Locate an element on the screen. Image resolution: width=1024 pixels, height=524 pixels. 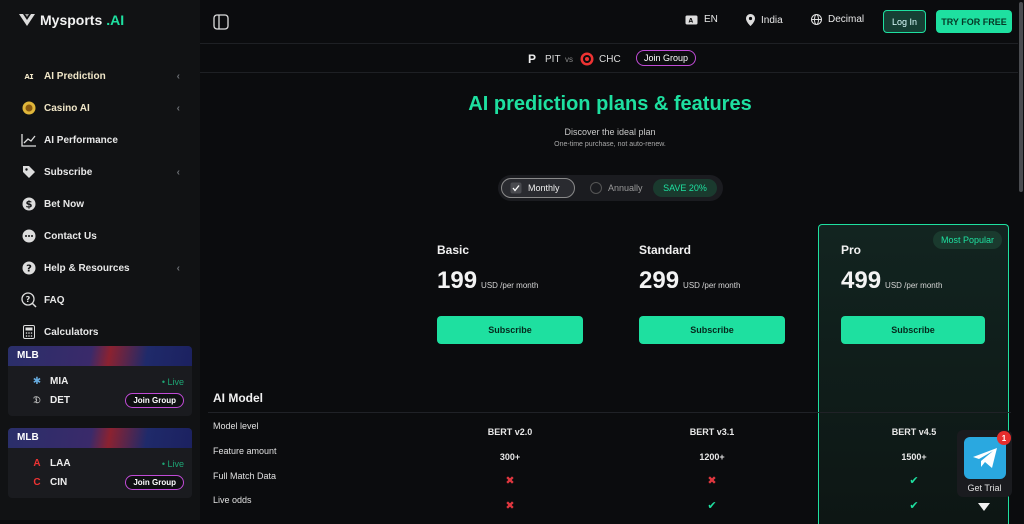
faq-icon: ? is located at coordinates (29, 300).